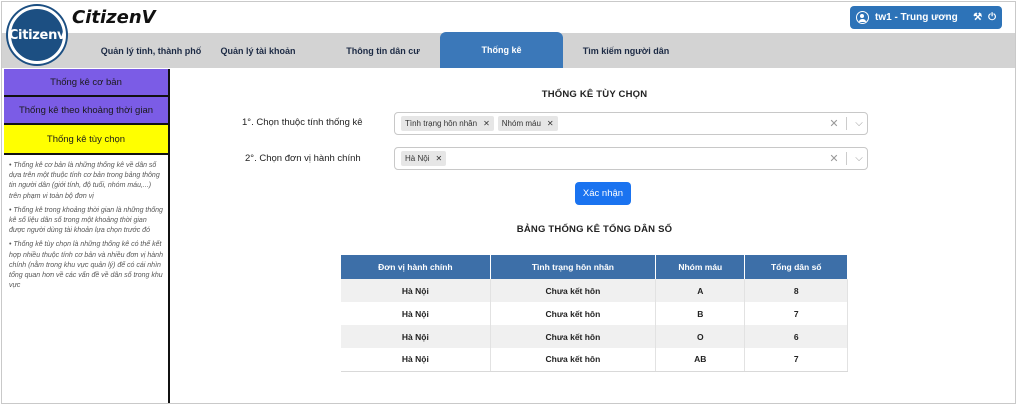  I want to click on table-row: Hà Nội Chưa kết hôn AB 7, so click(594, 360).